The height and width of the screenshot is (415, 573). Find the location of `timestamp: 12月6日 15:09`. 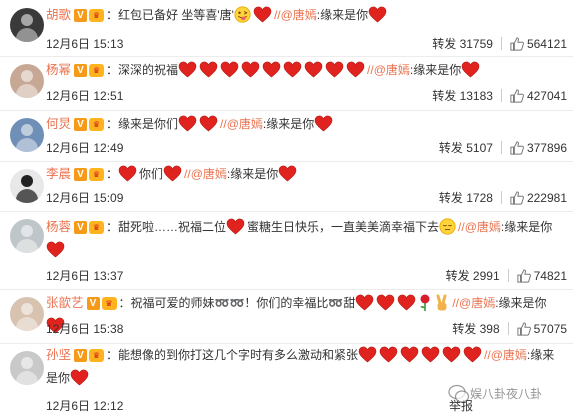

timestamp: 12月6日 15:09 is located at coordinates (85, 198).